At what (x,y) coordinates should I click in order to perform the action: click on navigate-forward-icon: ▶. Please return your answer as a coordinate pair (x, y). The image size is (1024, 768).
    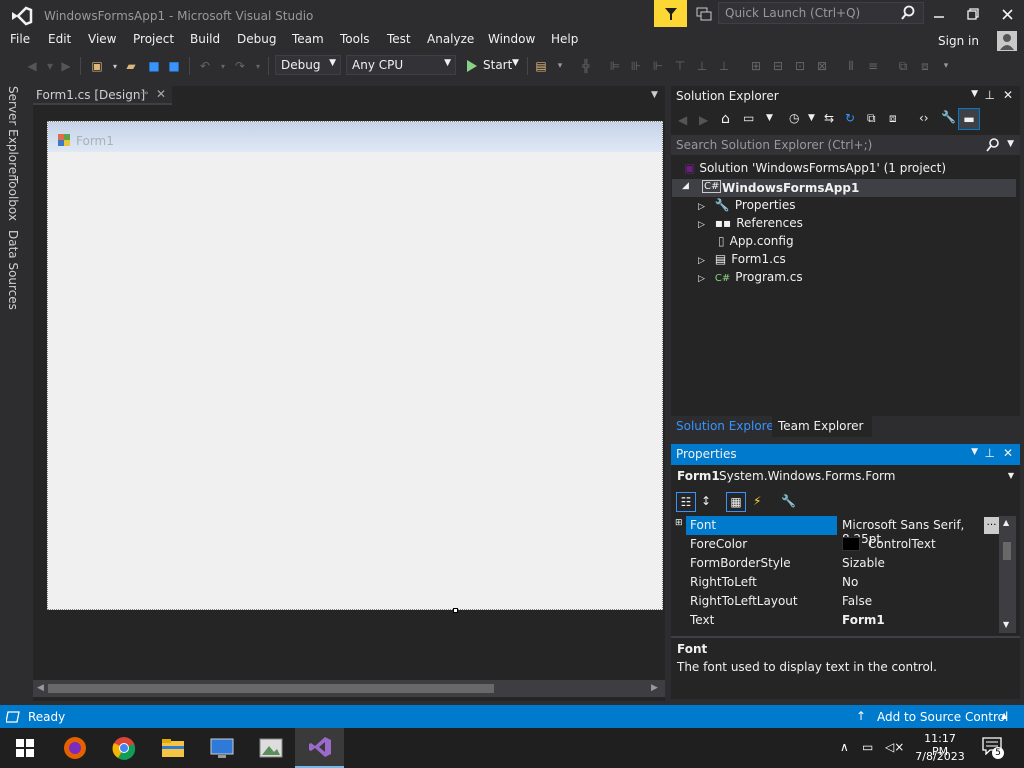
    Looking at the image, I should click on (66, 66).